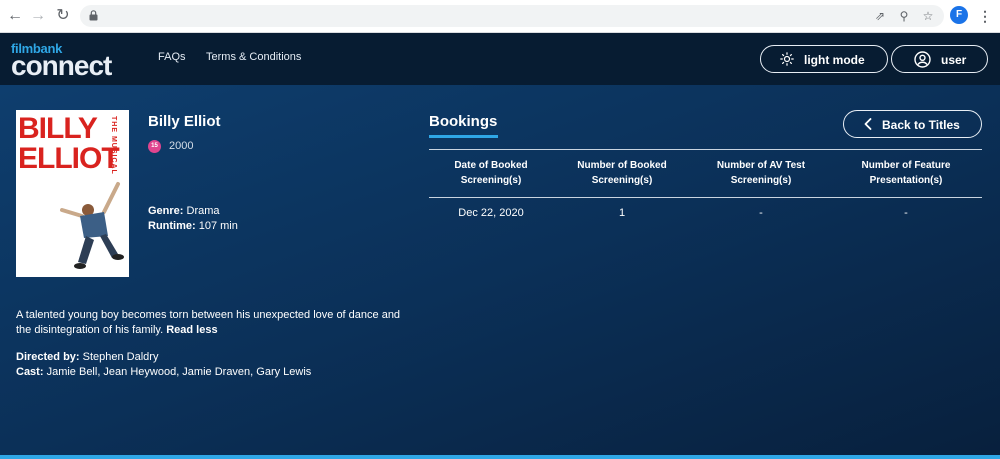 This screenshot has height=459, width=1000. I want to click on column-header-date: Date of Booked Screening(s), so click(491, 173).